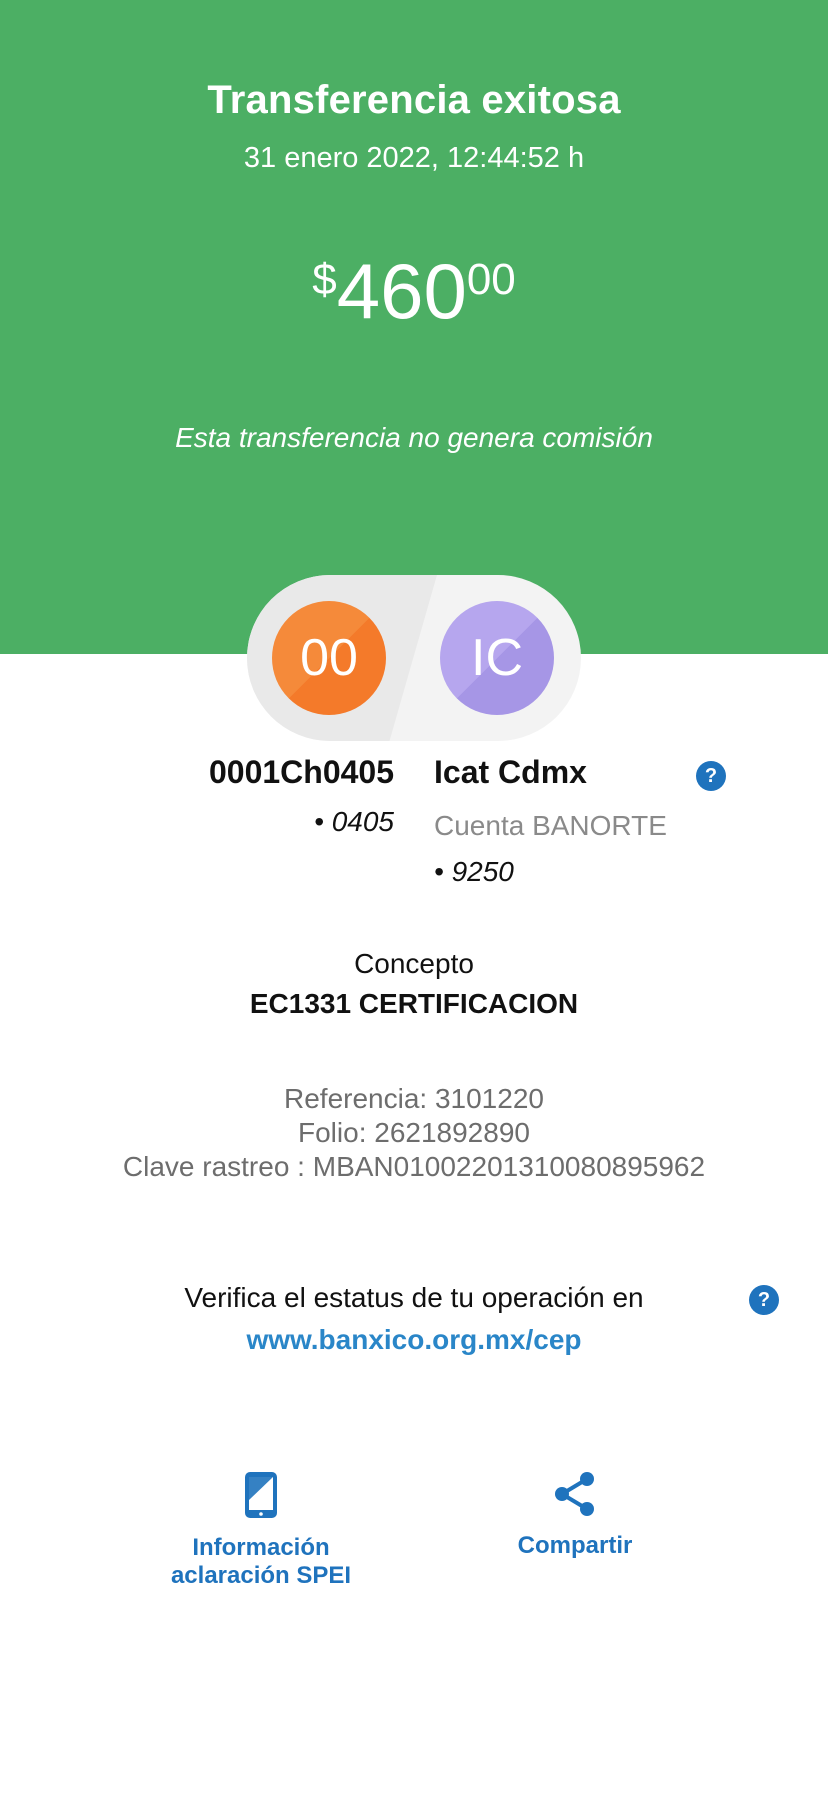 This screenshot has height=1813, width=828. I want to click on receiver-avatar: IC, so click(497, 658).